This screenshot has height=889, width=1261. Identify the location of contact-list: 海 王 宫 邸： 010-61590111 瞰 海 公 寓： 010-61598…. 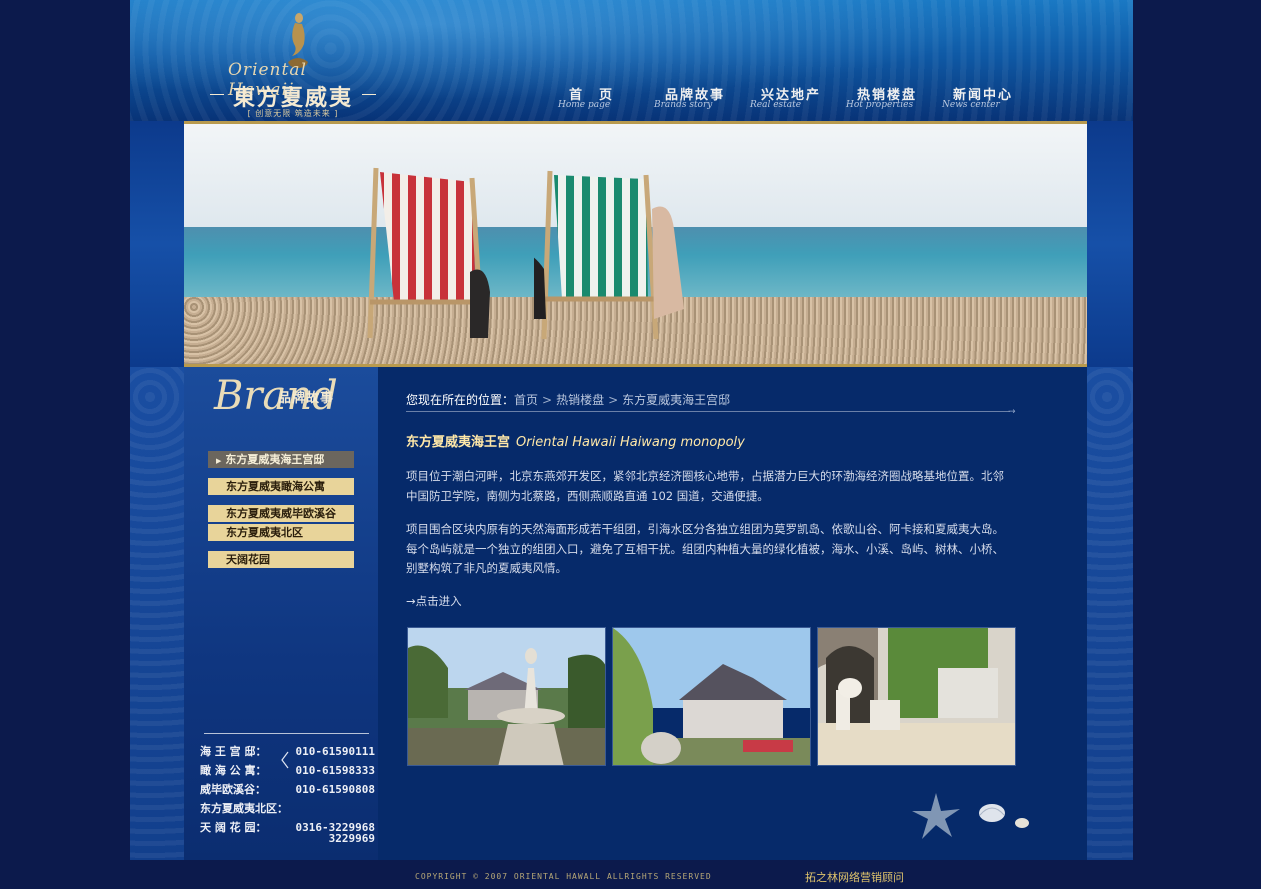
(287, 789).